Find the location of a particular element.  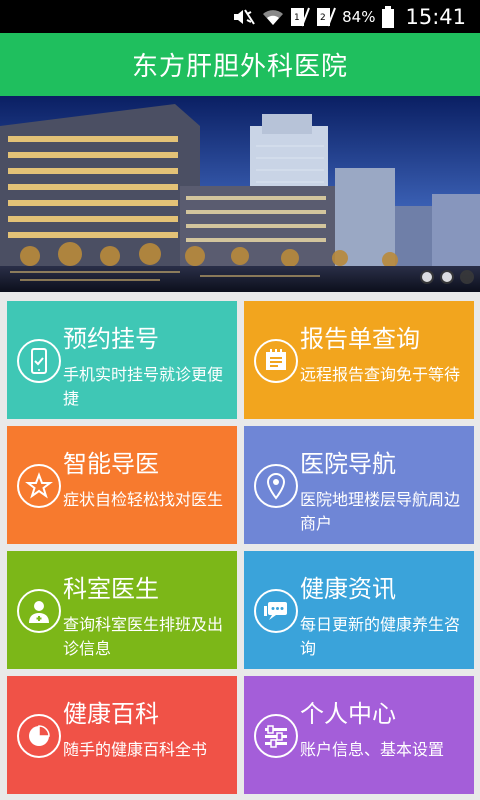

phone-check-icon is located at coordinates (39, 361).